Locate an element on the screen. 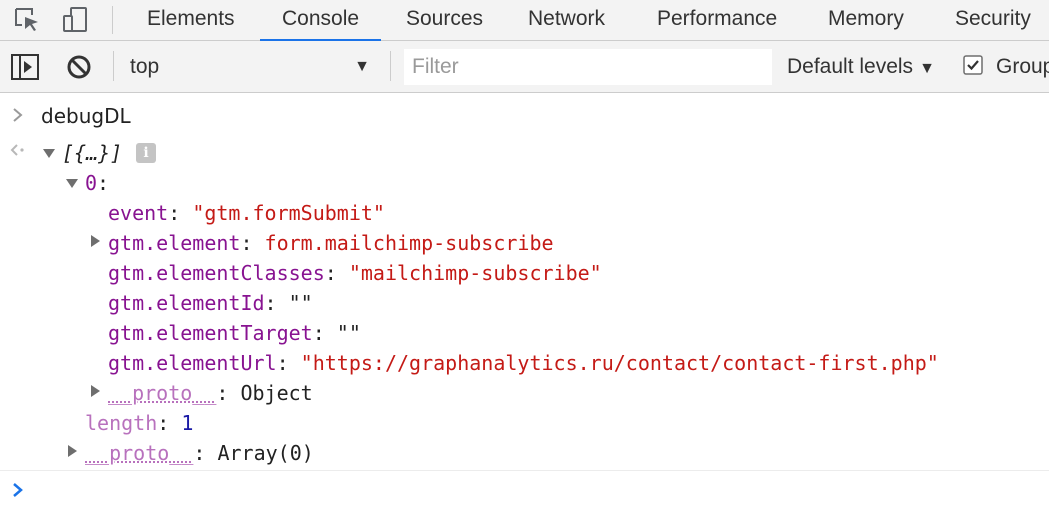 Image resolution: width=1049 pixels, height=515 pixels. console-toolbar: top ▼ Default levels ▼ Group is located at coordinates (524, 67).